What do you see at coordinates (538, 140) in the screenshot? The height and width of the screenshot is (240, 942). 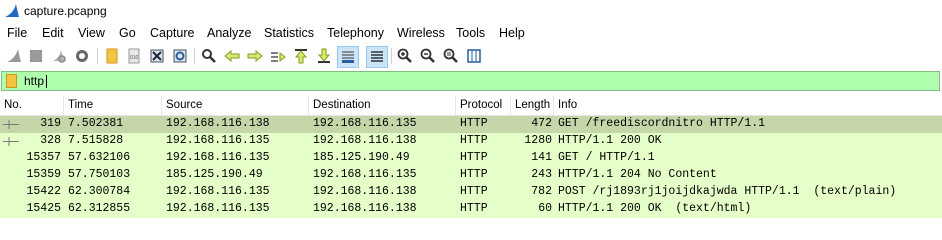 I see `cell-length: 1280` at bounding box center [538, 140].